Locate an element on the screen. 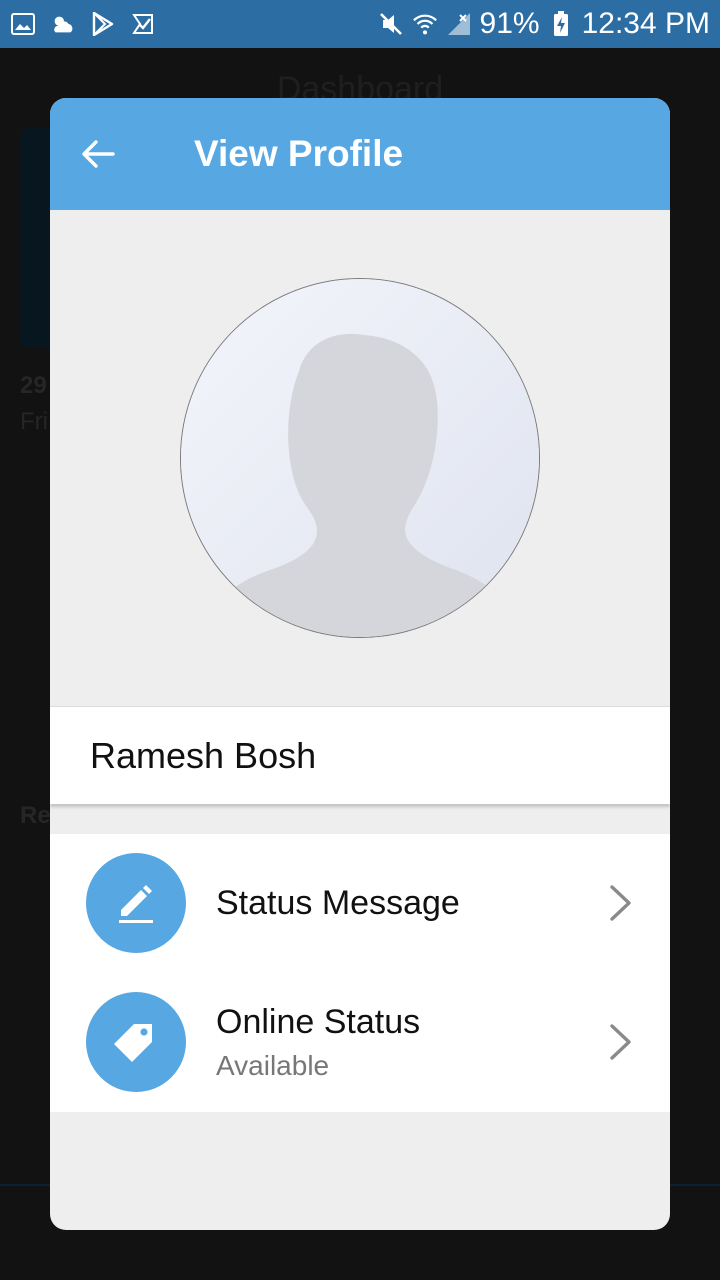  background-text: Re is located at coordinates (35, 815).